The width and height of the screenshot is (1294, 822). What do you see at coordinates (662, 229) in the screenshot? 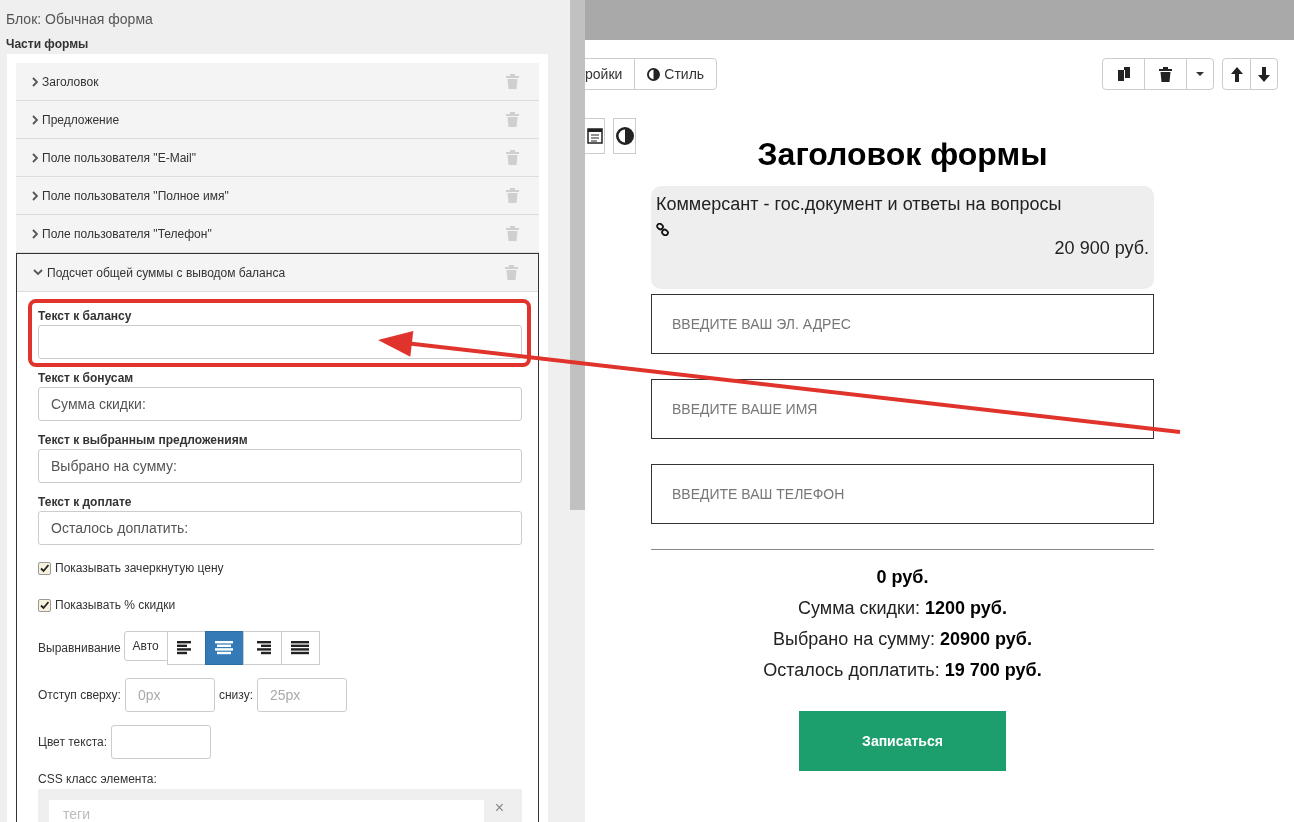
I see `link-icon` at bounding box center [662, 229].